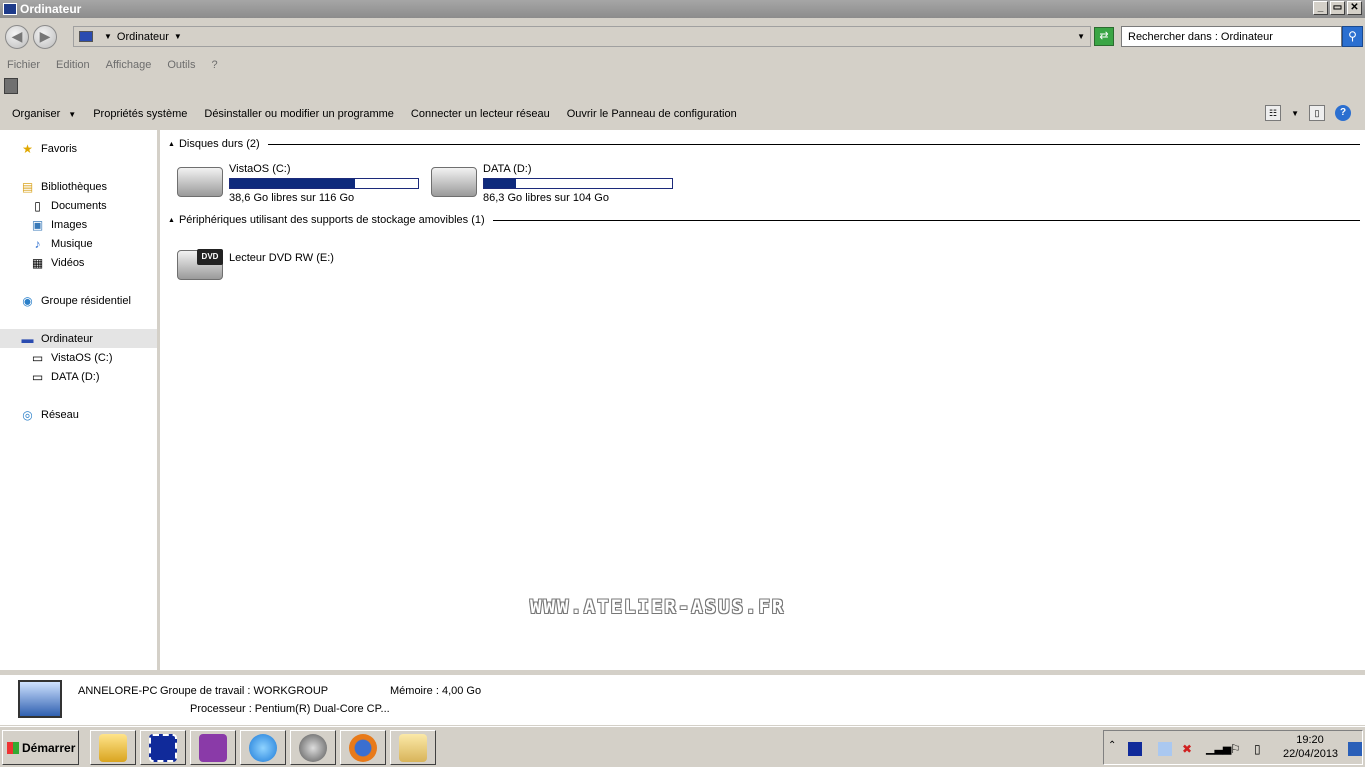 The height and width of the screenshot is (767, 1365). Describe the element at coordinates (75, 300) in the screenshot. I see `nav-homegroup: ◉ Groupe résidentiel` at that location.